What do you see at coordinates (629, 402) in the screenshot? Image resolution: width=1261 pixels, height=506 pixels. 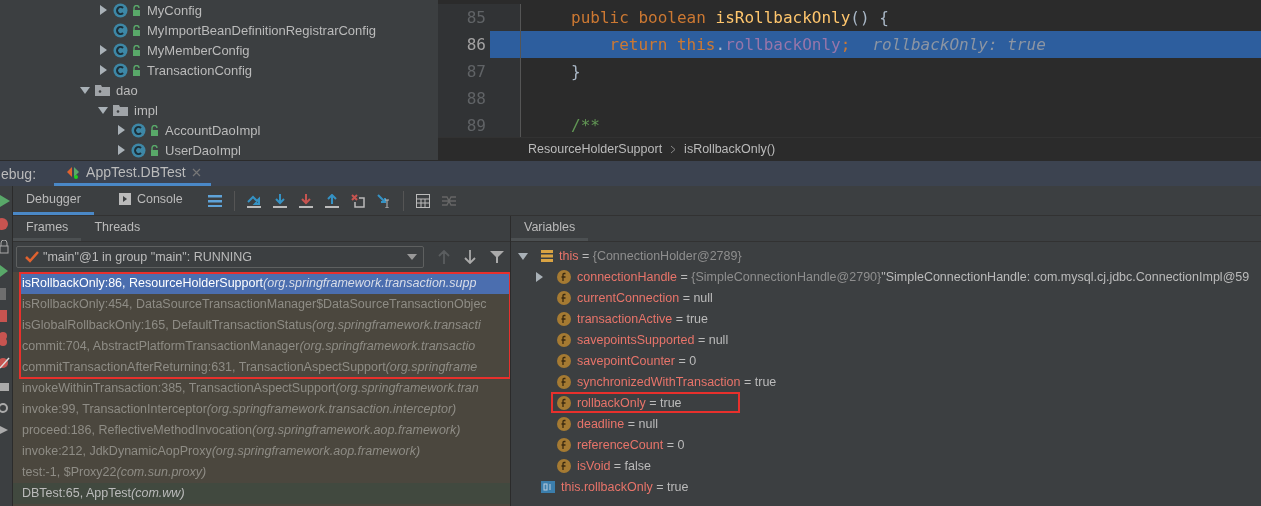 I see `variable-entry: rollbackOnly = true` at bounding box center [629, 402].